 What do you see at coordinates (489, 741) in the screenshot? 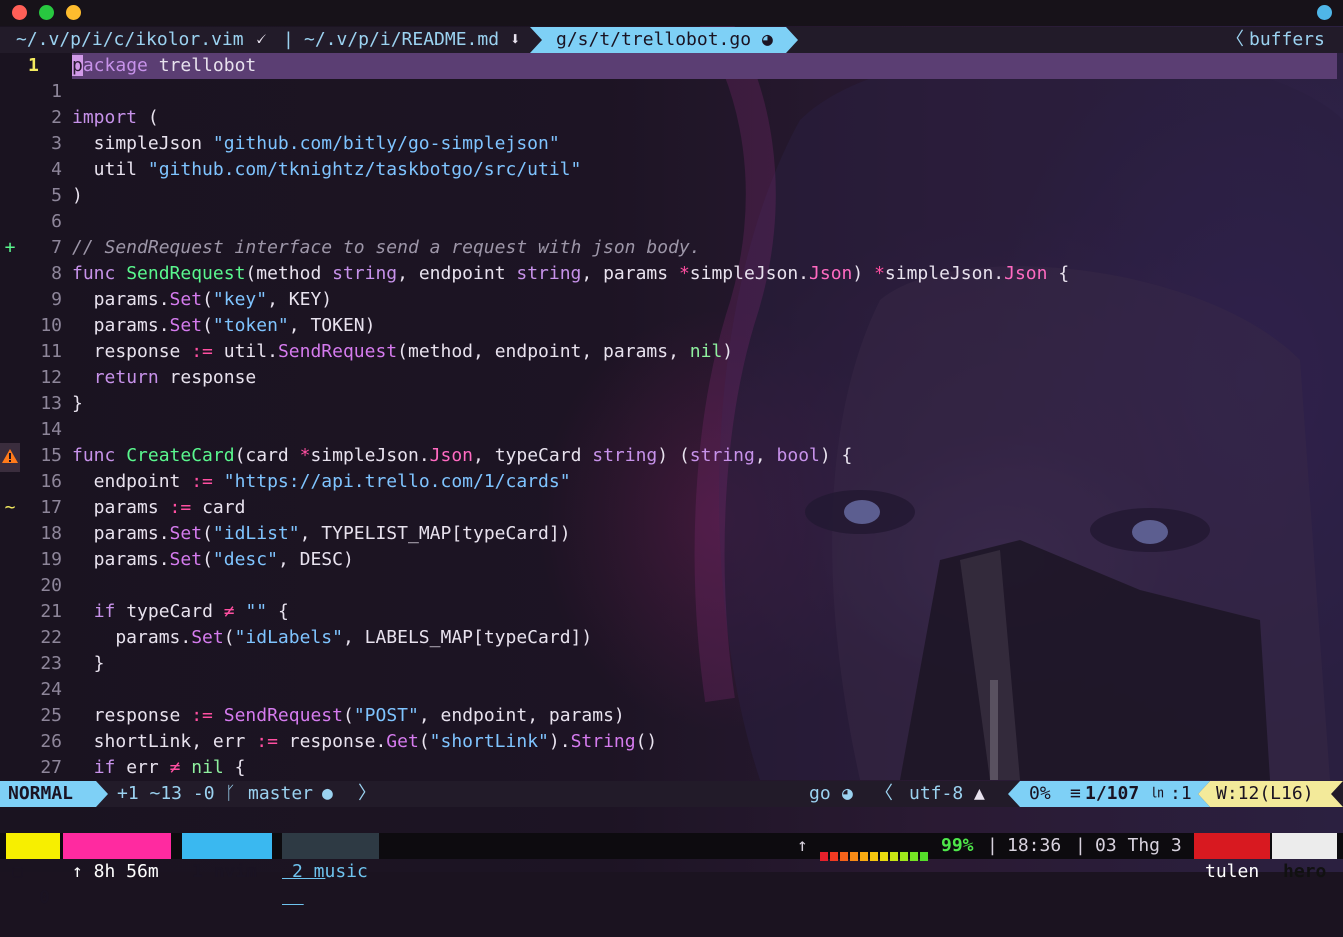
I see `token-str: "shortLink"` at bounding box center [489, 741].